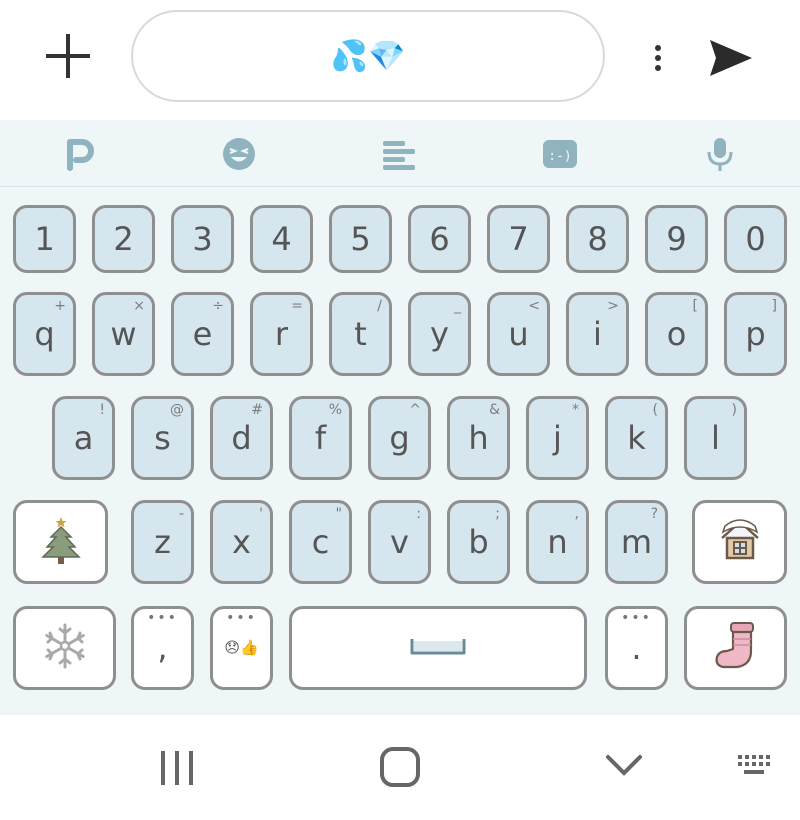 Image resolution: width=800 pixels, height=820 pixels. I want to click on keyboard-toolbar: :-), so click(400, 153).